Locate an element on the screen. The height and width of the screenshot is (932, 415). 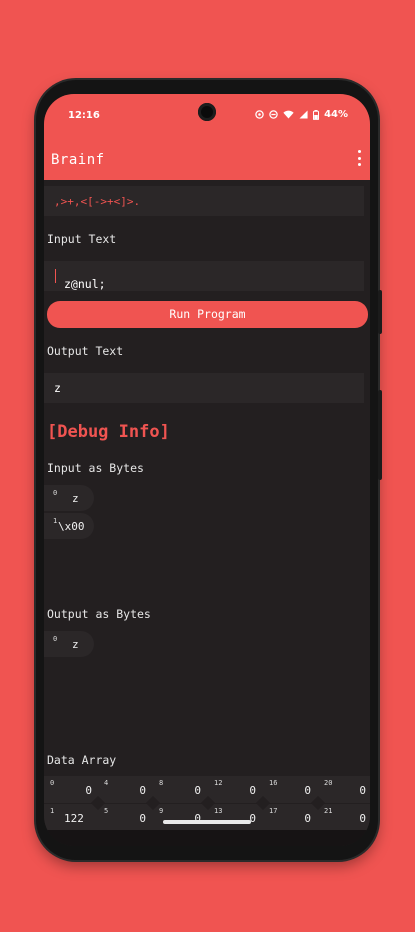
output-text-label: Output Text is located at coordinates (85, 351).